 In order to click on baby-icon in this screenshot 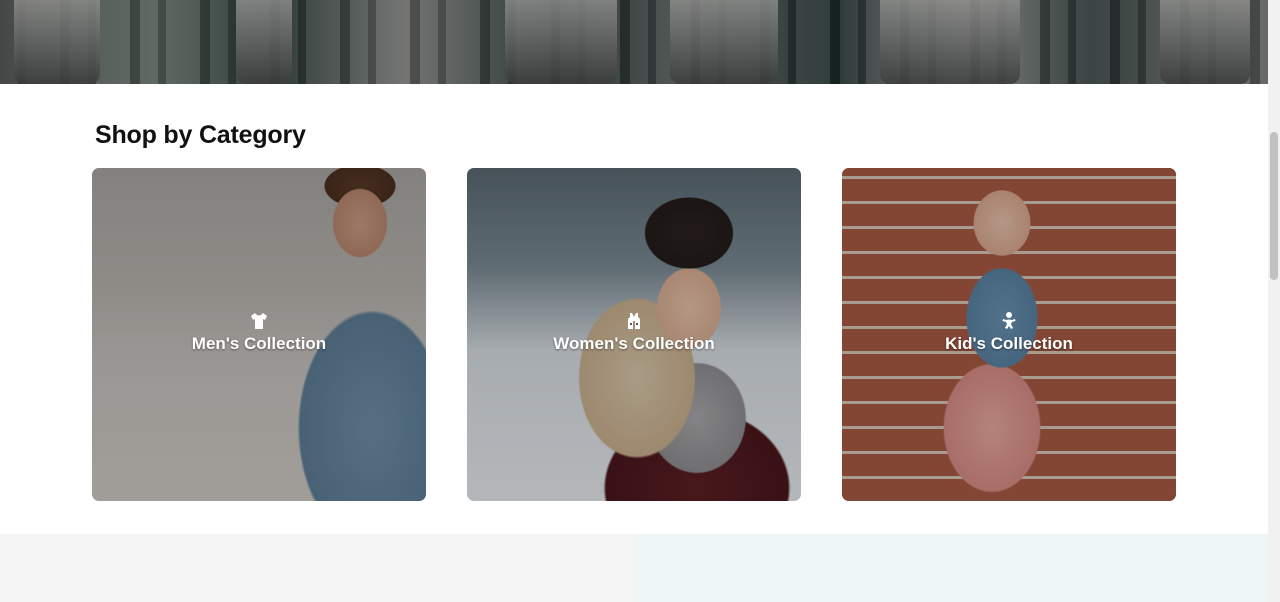, I will do `click(1009, 320)`.